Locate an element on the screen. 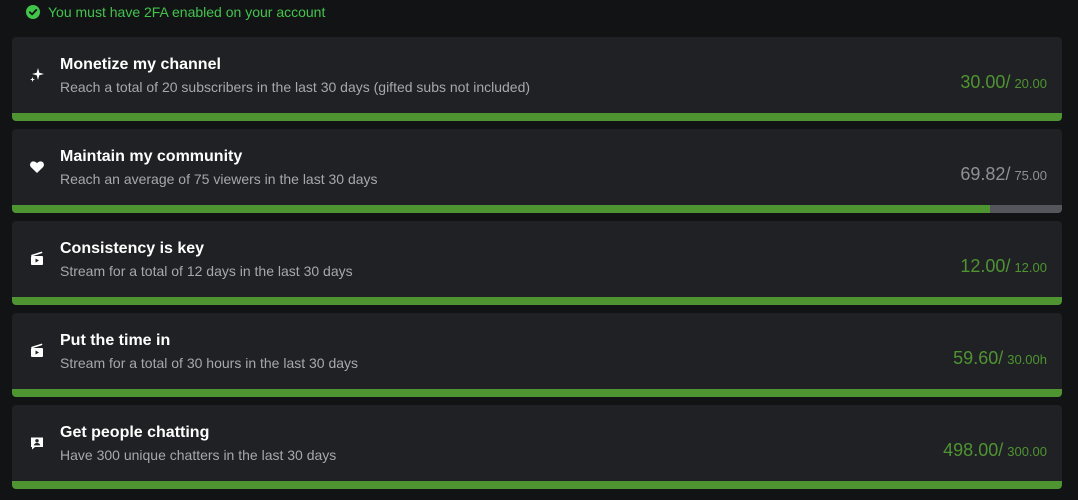 The image size is (1078, 500). goal-progress-value: 498.00 / 300.00 is located at coordinates (995, 450).